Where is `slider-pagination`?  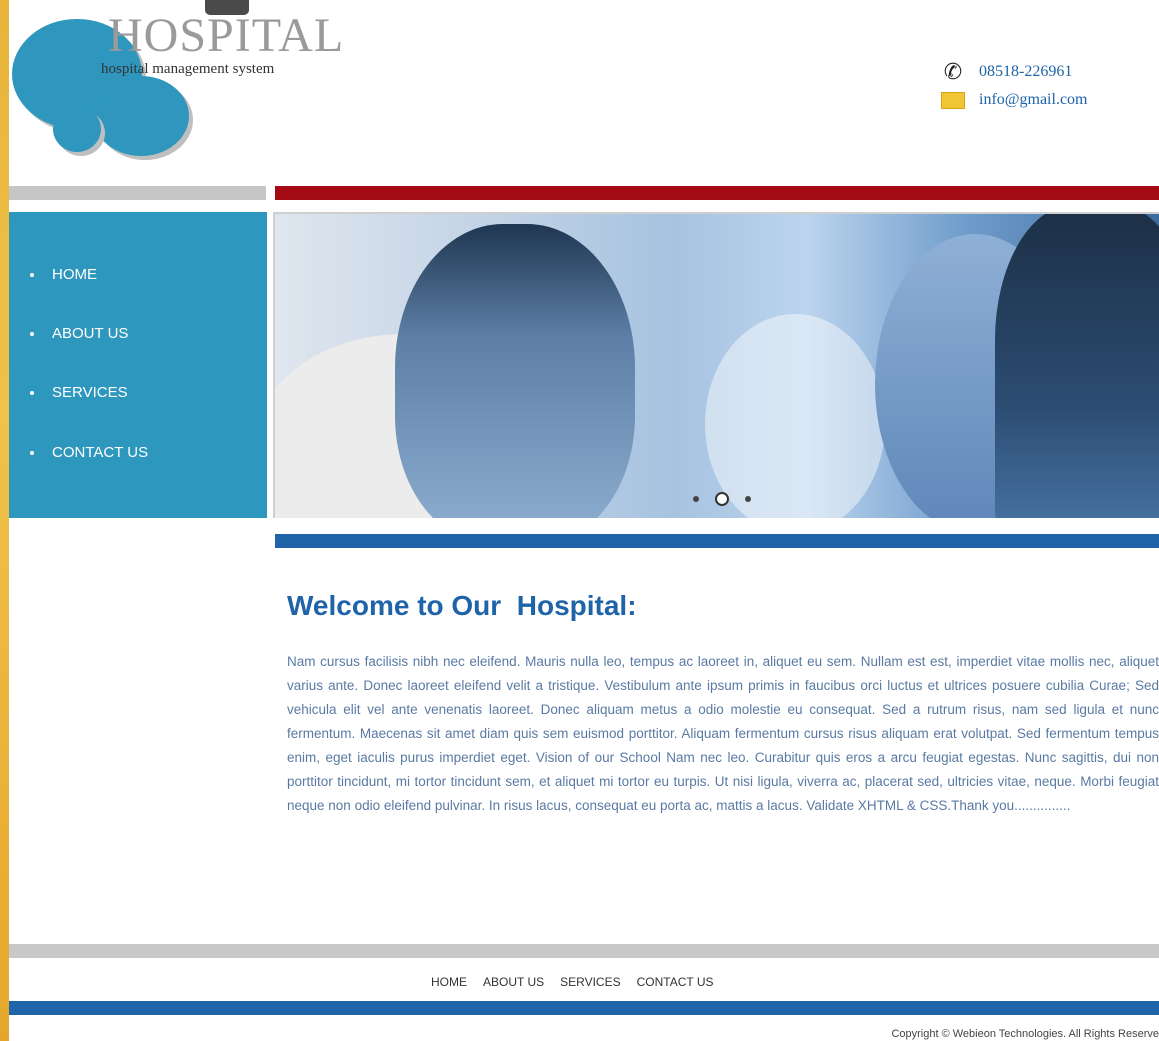
slider-pagination is located at coordinates (722, 499).